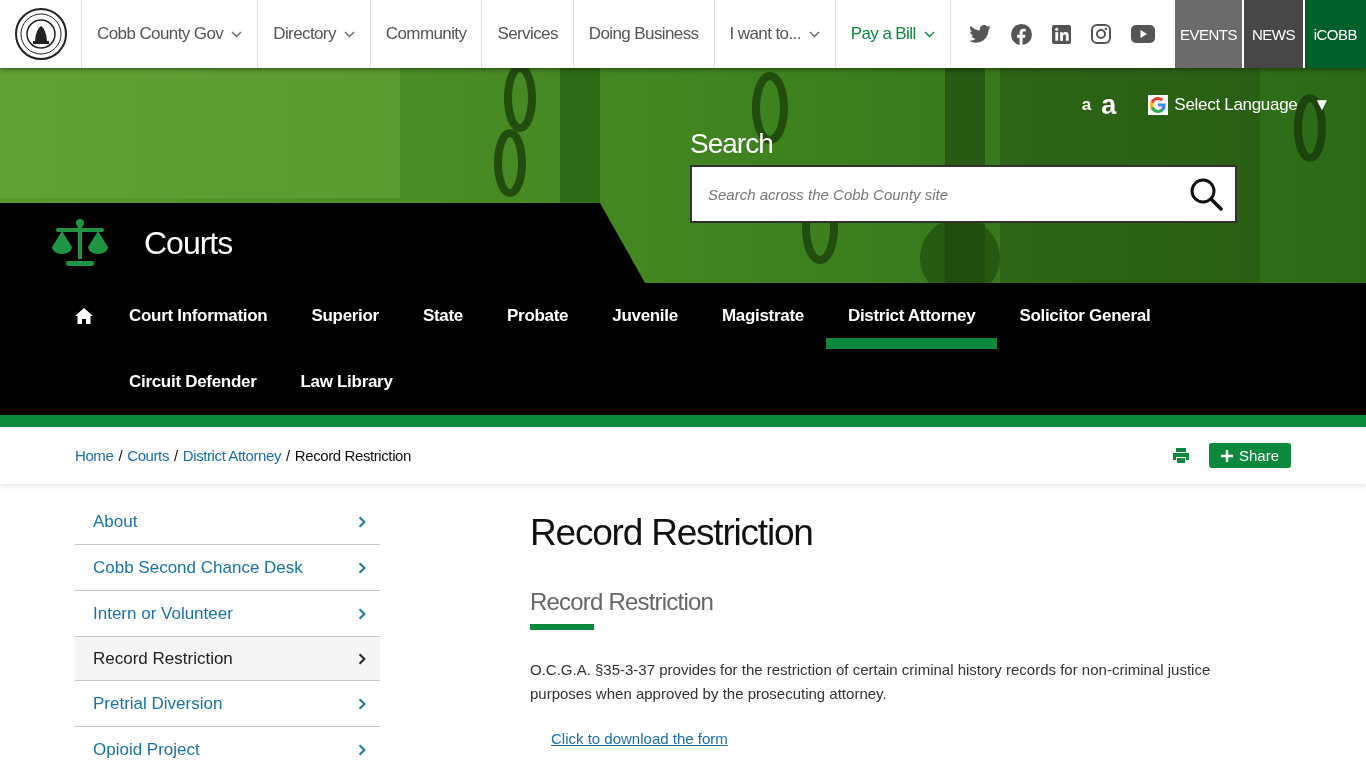  What do you see at coordinates (1226, 455) in the screenshot?
I see `plus-icon` at bounding box center [1226, 455].